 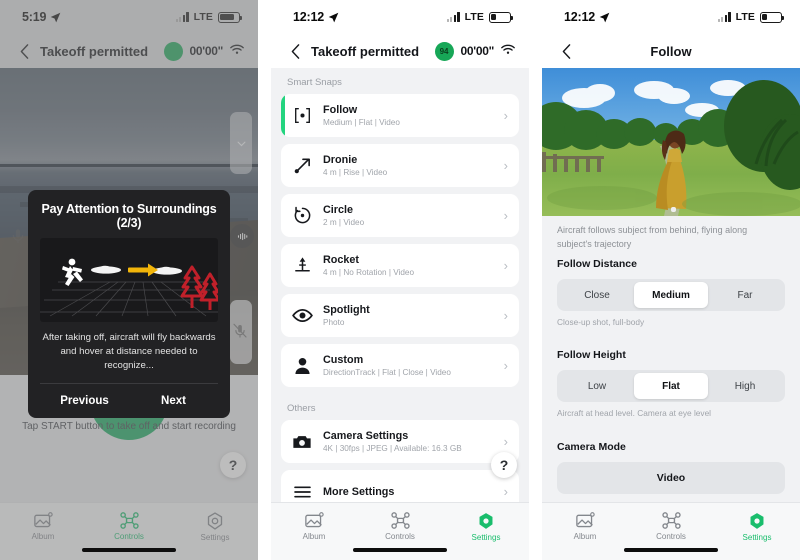 I want to click on segment-far: Far, so click(x=745, y=295).